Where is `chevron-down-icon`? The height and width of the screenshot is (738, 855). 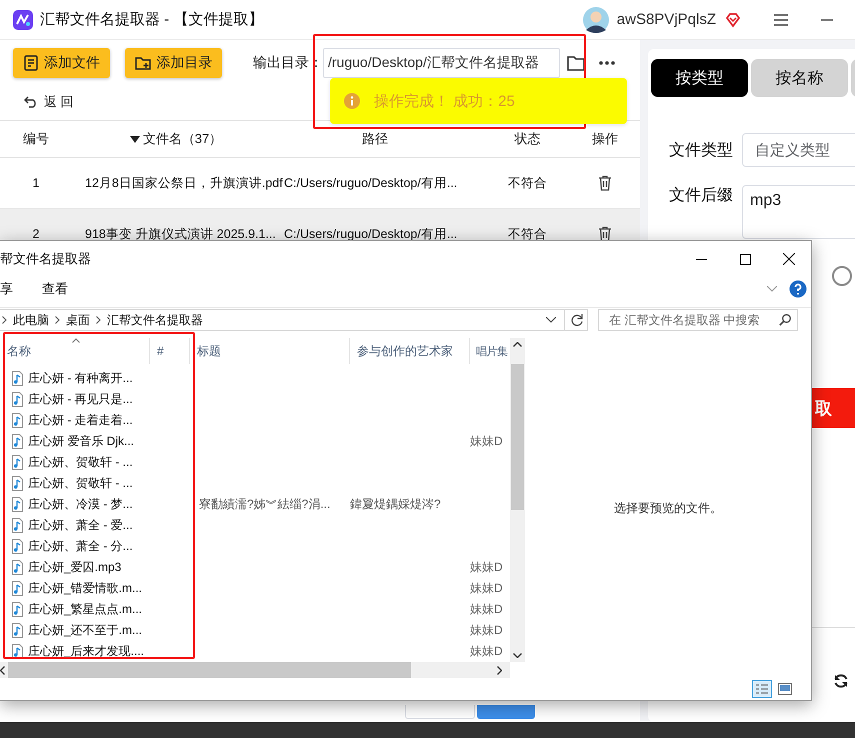
chevron-down-icon is located at coordinates (772, 289).